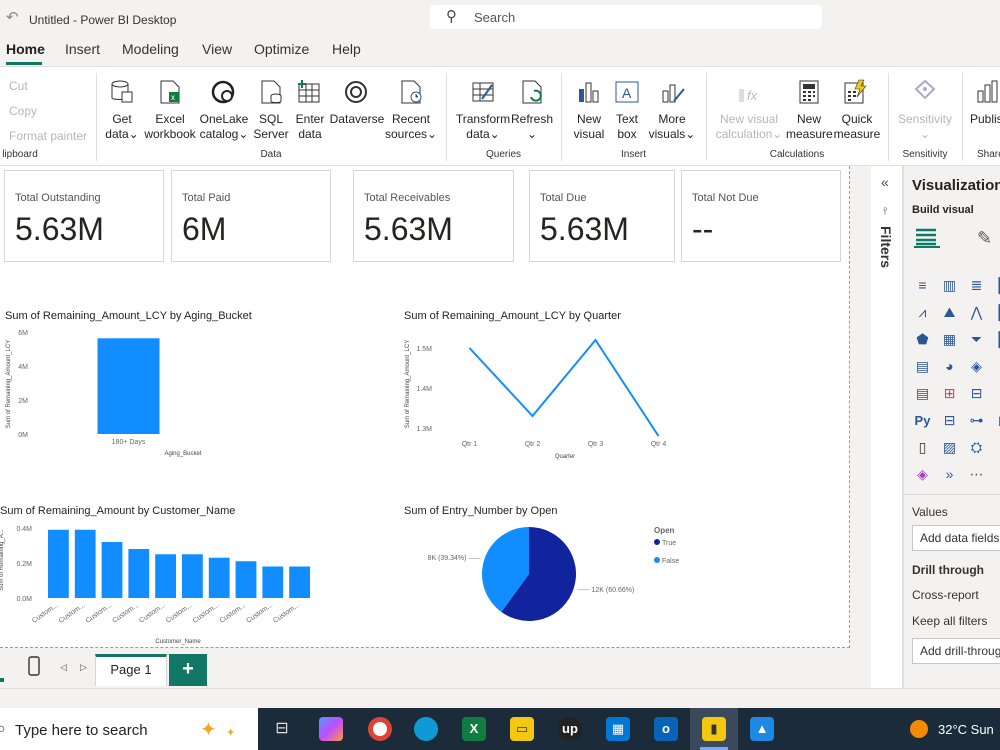 The image size is (1000, 750). What do you see at coordinates (433, 216) in the screenshot?
I see `kpi-card-total-receivables: Total Receivables 5.63M` at bounding box center [433, 216].